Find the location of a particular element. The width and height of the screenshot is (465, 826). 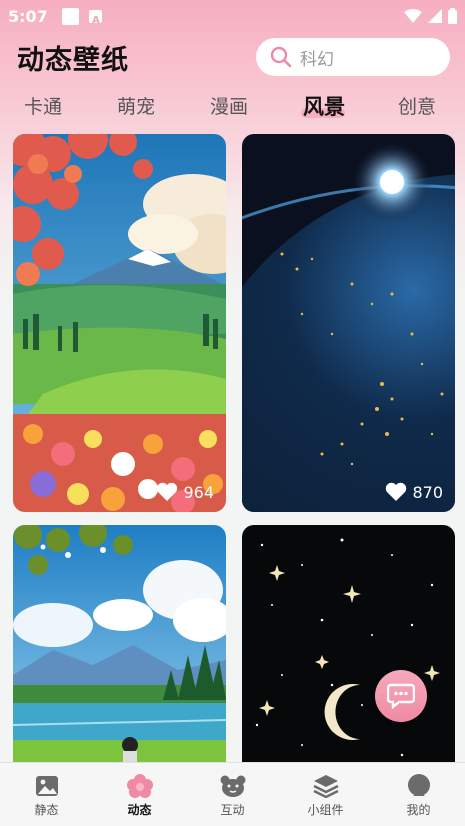

signal-icon is located at coordinates (435, 16).